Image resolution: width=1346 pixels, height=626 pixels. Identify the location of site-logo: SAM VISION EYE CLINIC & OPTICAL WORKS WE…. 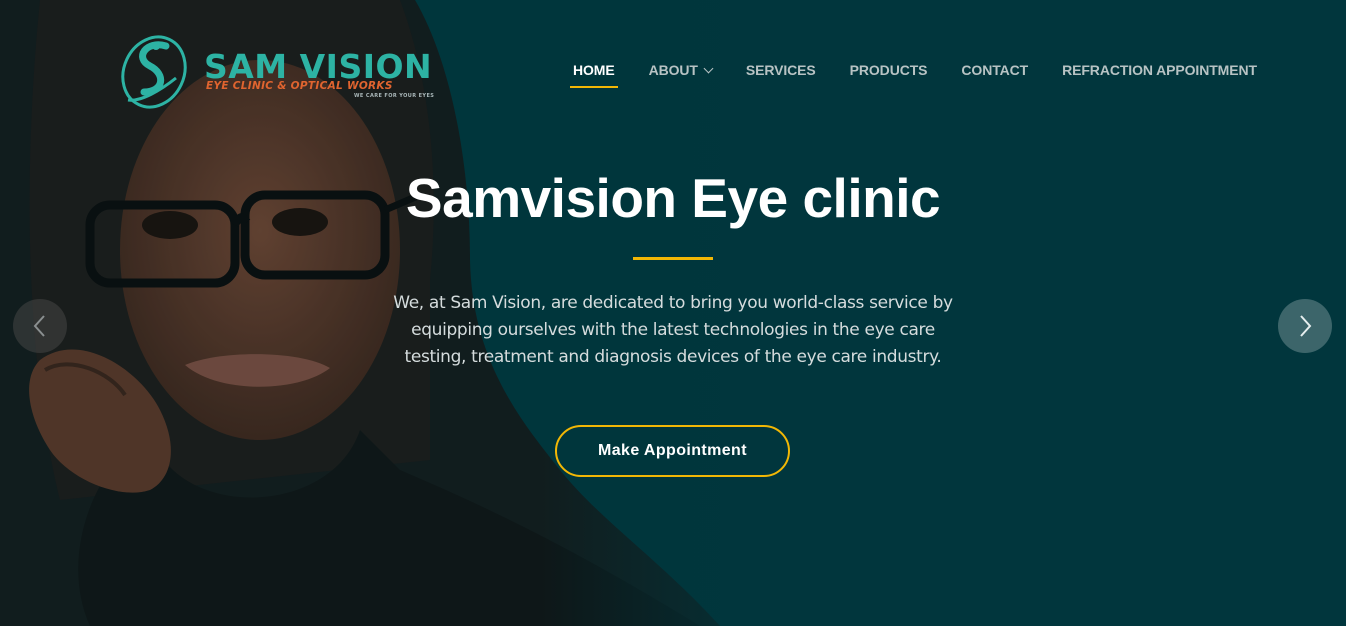
(288, 71).